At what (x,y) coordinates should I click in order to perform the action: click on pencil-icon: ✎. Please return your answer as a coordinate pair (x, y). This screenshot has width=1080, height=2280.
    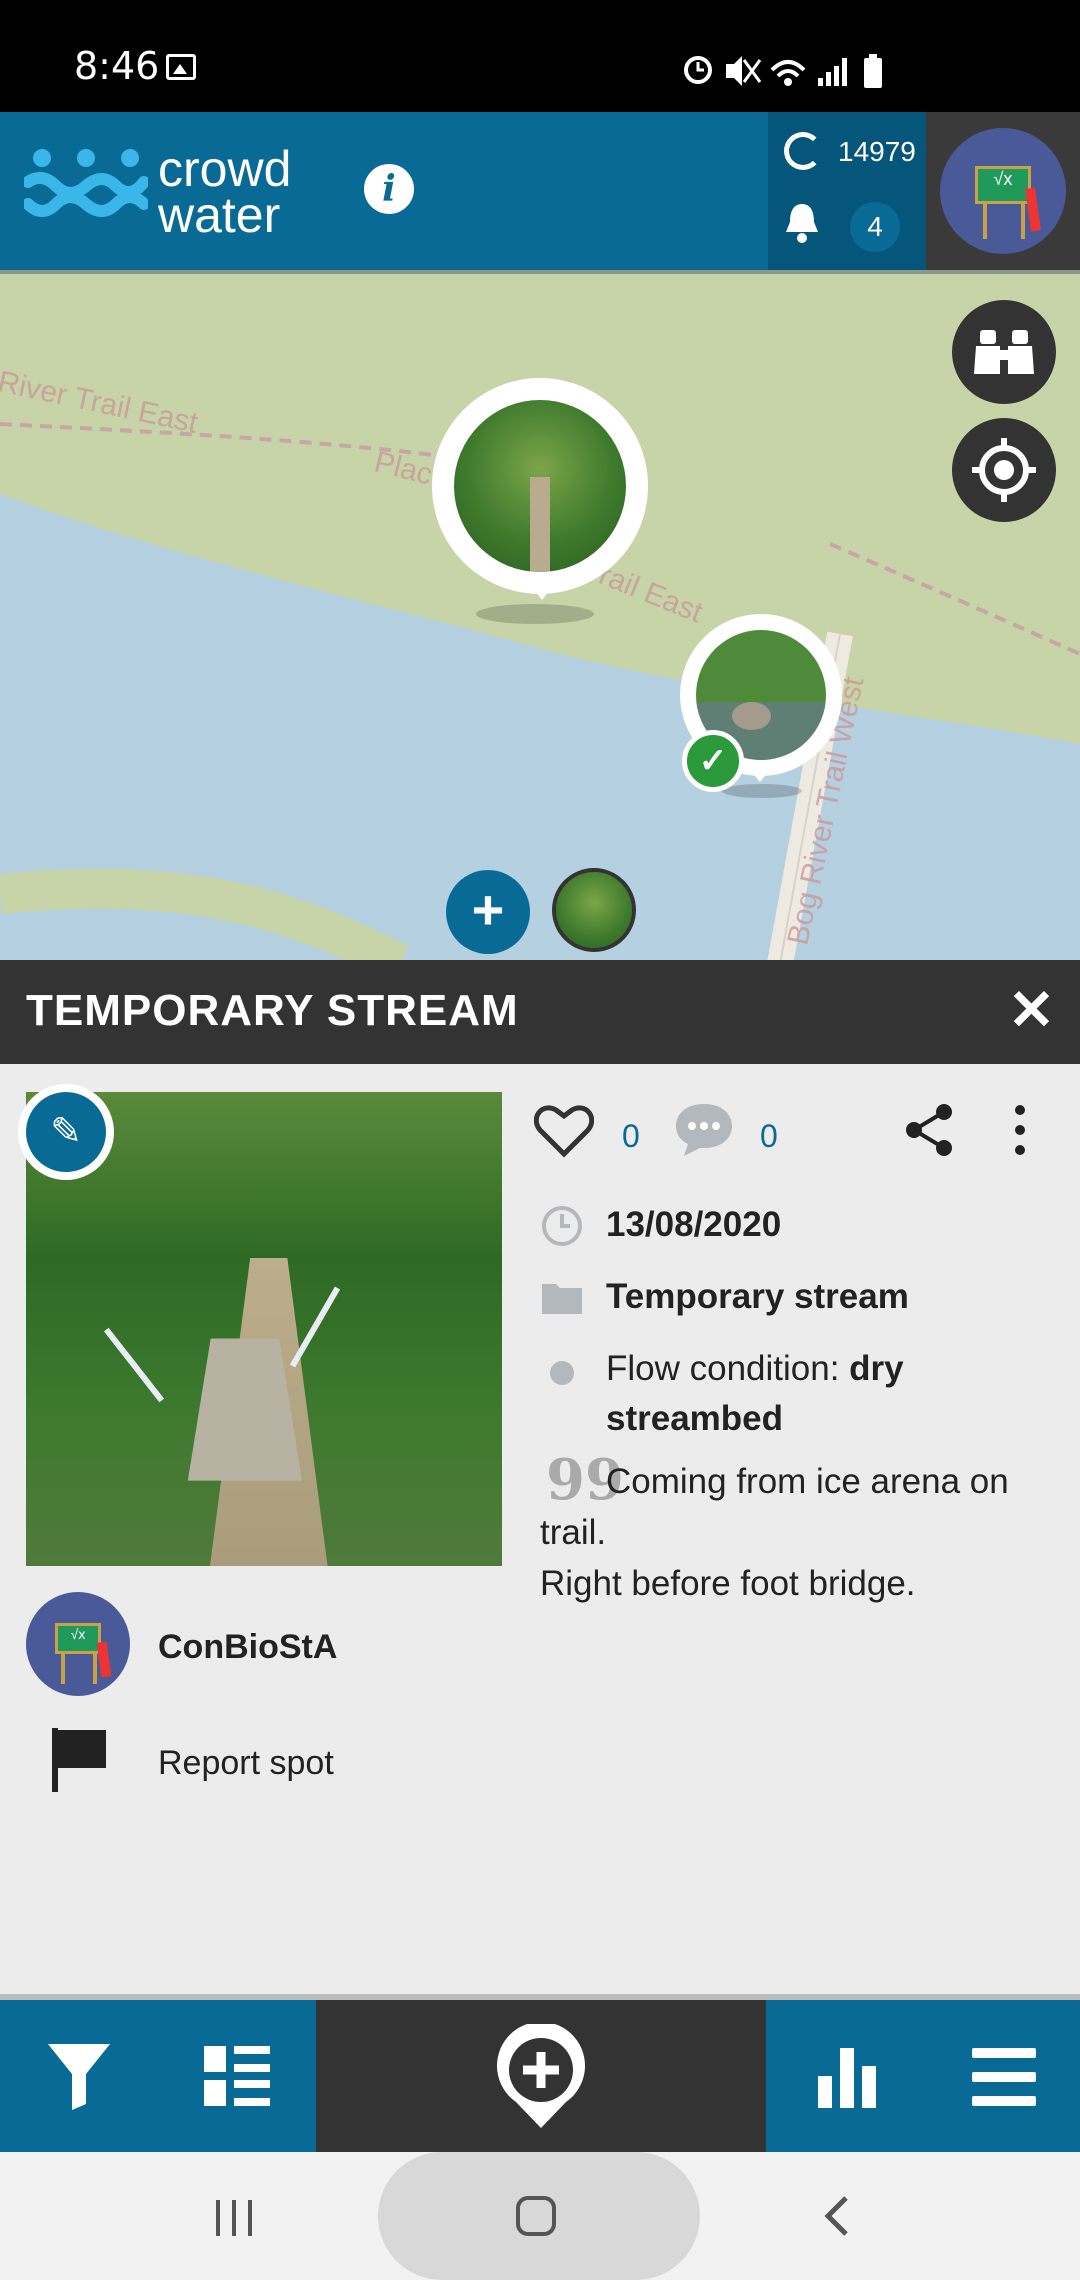
    Looking at the image, I should click on (66, 1132).